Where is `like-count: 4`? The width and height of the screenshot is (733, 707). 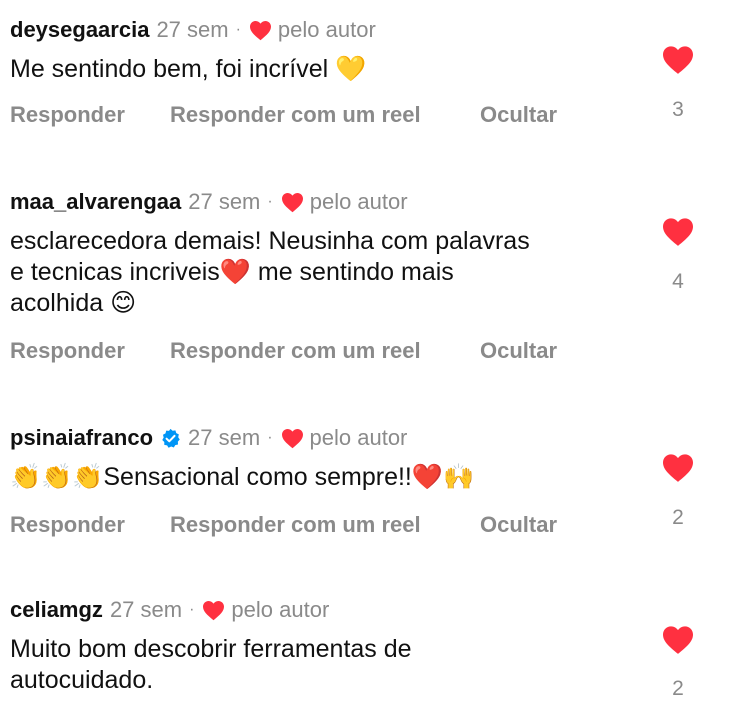 like-count: 4 is located at coordinates (678, 282).